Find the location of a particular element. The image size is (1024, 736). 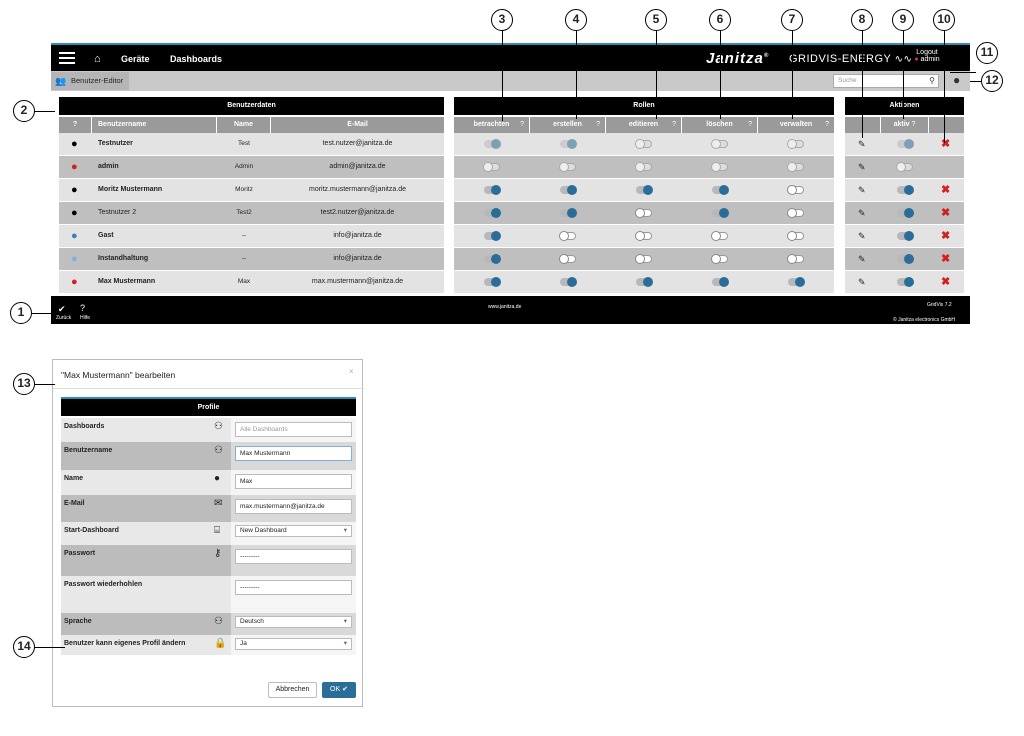

logout-area: Logout ● admin is located at coordinates (927, 56).